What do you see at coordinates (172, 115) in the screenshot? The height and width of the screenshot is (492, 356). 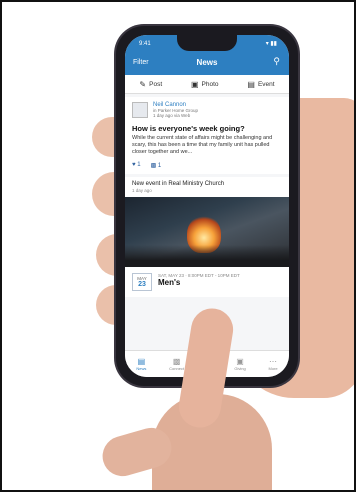 I see `post-timestamp: 1 day ago via Web` at bounding box center [172, 115].